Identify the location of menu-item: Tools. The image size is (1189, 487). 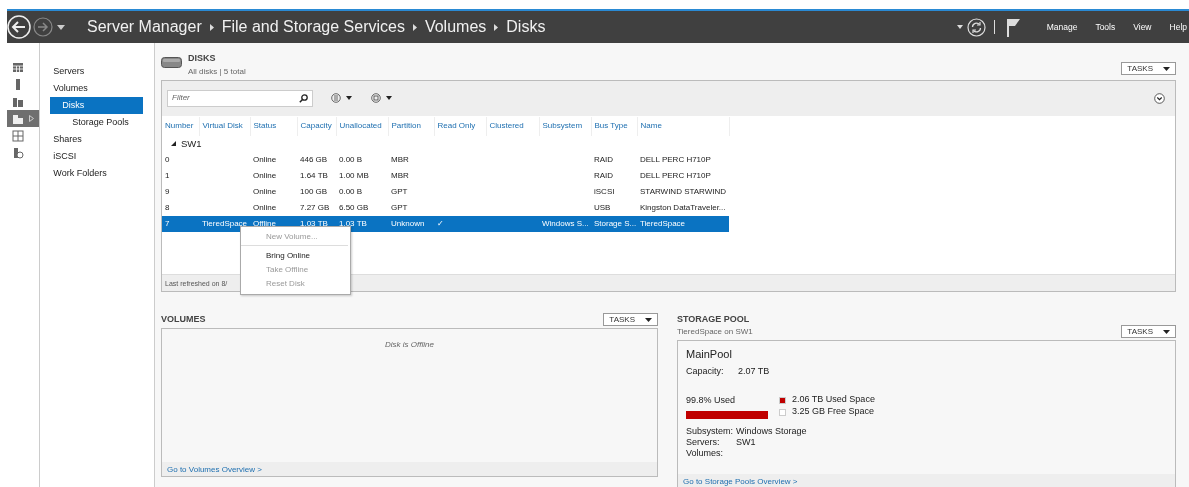
(1105, 27).